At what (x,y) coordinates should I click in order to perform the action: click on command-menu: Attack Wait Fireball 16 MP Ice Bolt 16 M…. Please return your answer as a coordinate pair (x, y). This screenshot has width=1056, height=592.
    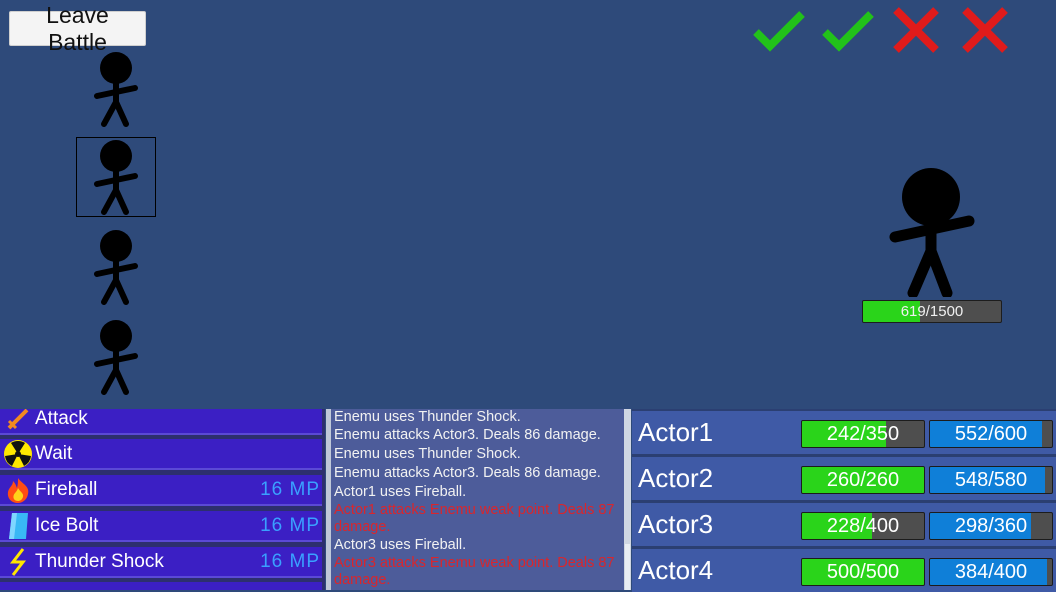
    Looking at the image, I should click on (162, 499).